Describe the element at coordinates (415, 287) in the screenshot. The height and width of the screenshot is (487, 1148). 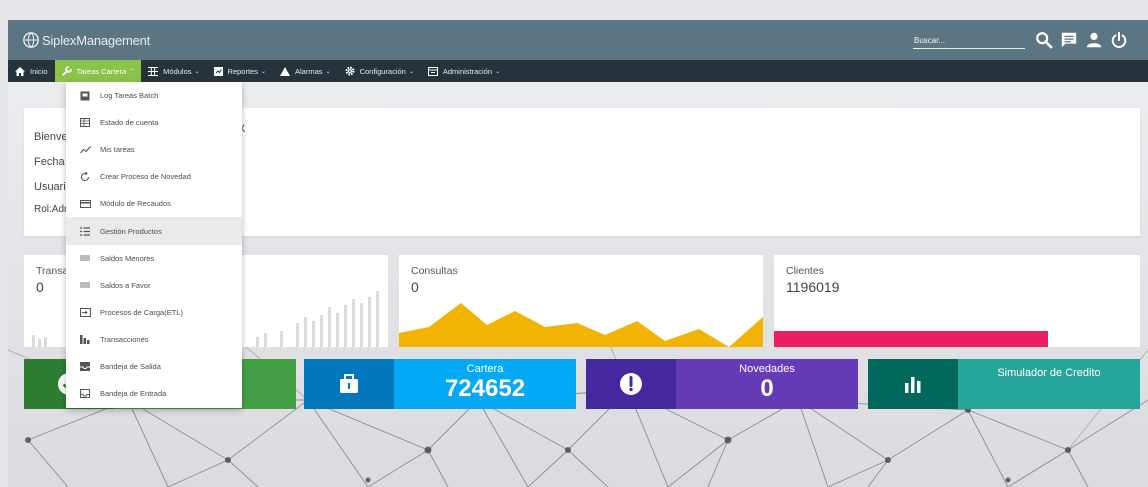
I see `stat-value: 0` at that location.